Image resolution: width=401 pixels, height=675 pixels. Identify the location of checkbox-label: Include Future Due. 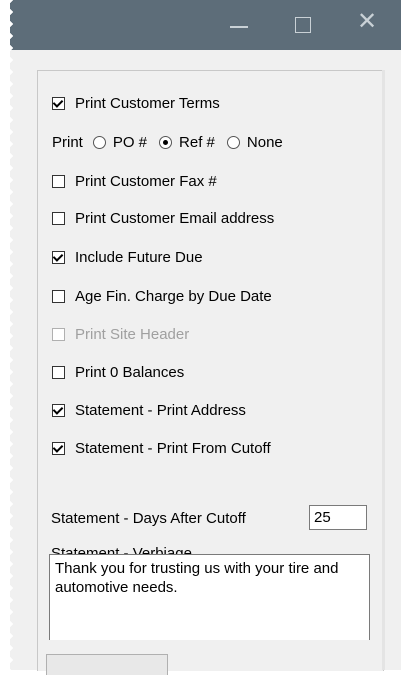
(139, 257).